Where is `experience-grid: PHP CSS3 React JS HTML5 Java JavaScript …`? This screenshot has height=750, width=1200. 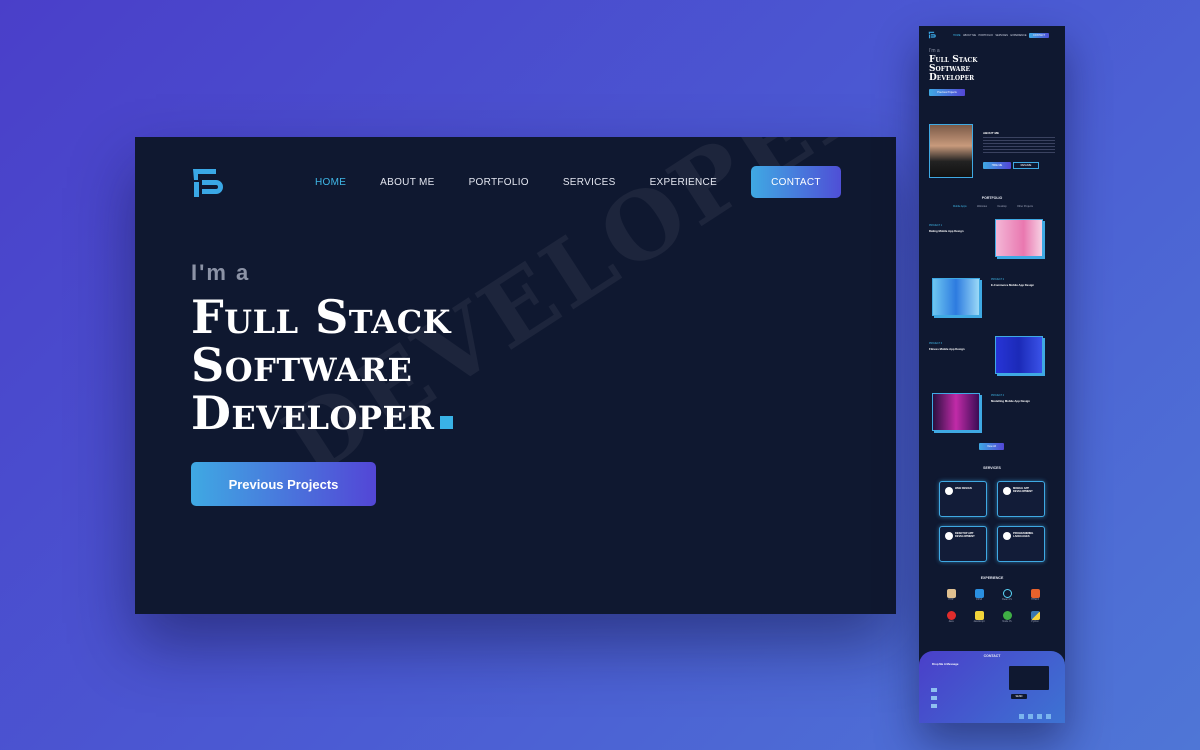 experience-grid: PHP CSS3 React JS HTML5 Java JavaScript … is located at coordinates (993, 606).